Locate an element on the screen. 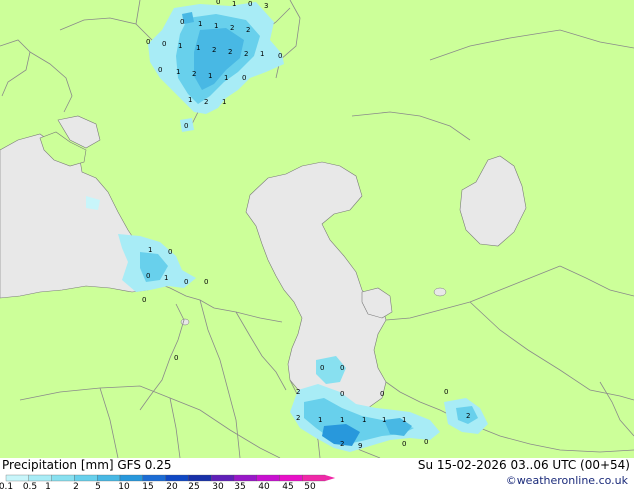 This screenshot has width=634, height=492. valid-time: Su 15-02-2026 03..06 UTC (00+54) is located at coordinates (523, 465).